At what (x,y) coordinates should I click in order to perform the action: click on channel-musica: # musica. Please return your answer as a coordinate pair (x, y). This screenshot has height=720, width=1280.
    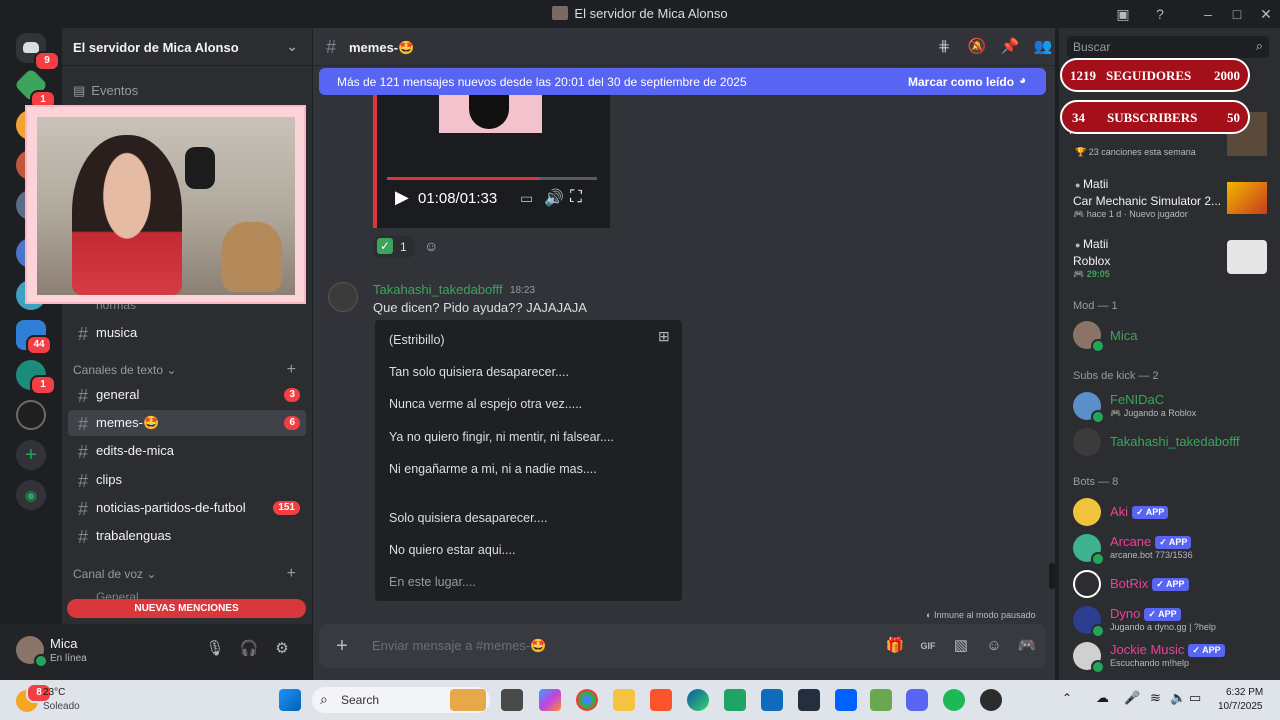
    Looking at the image, I should click on (187, 333).